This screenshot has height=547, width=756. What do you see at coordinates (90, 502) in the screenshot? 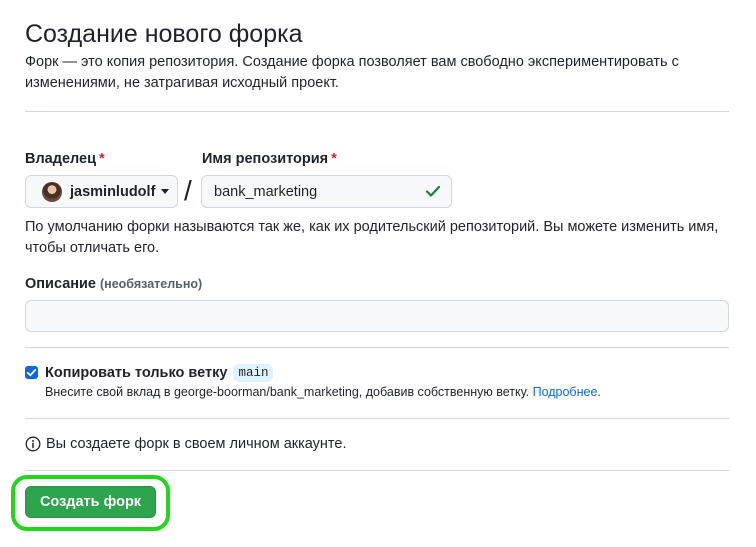
I see `create-fork-button: Создать форк` at bounding box center [90, 502].